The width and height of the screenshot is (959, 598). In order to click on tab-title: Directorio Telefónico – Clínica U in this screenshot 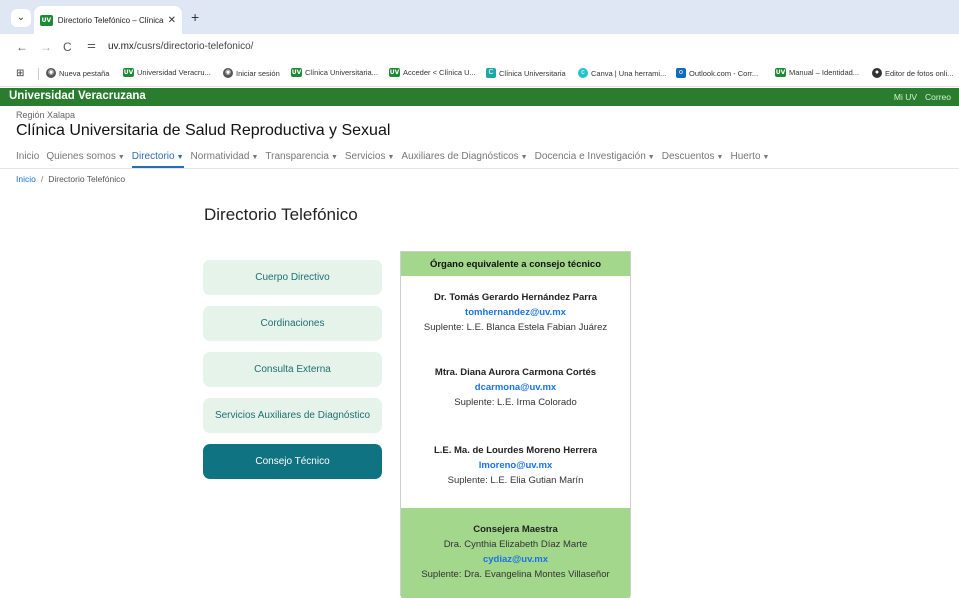, I will do `click(110, 20)`.